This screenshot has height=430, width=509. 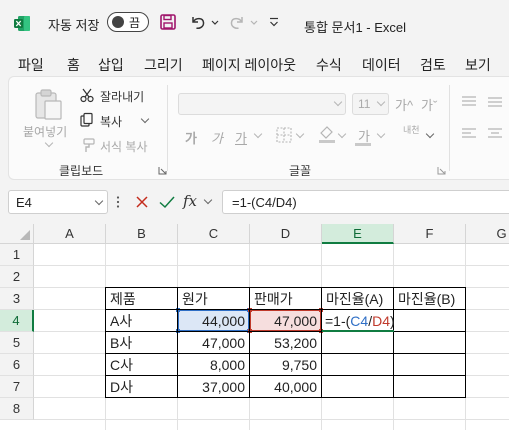 I want to click on underline-dropdown-icon, so click(x=258, y=134).